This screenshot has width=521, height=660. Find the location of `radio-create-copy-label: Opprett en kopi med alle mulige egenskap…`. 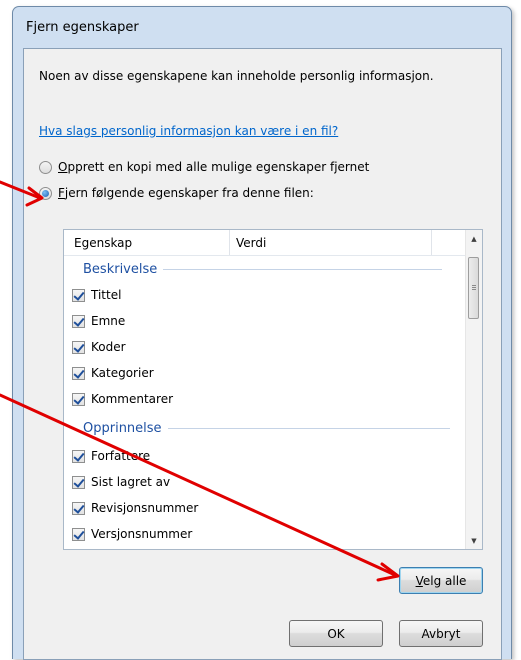

radio-create-copy-label: Opprett en kopi med alle mulige egenskap… is located at coordinates (214, 167).